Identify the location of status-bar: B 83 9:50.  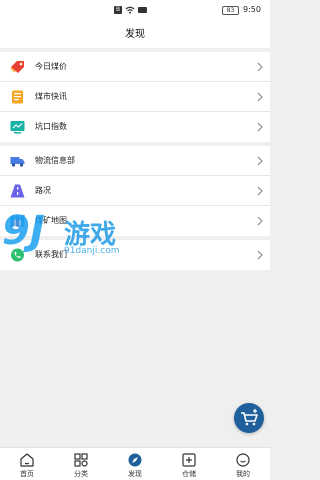
(135, 11).